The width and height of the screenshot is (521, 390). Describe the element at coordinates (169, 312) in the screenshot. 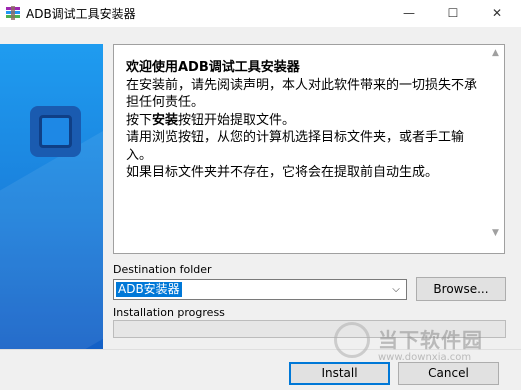

I see `progress-label: Installation progress` at that location.